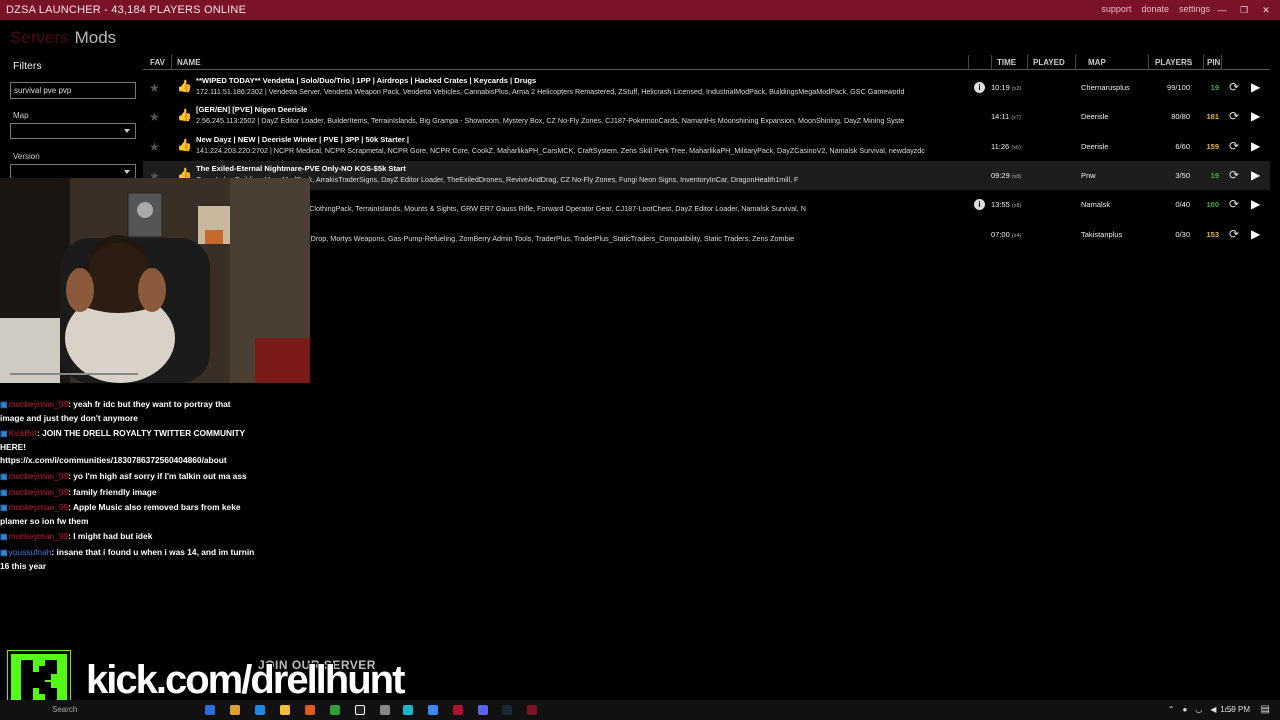 The image size is (1280, 720). I want to click on opera-icon, so click(458, 710).